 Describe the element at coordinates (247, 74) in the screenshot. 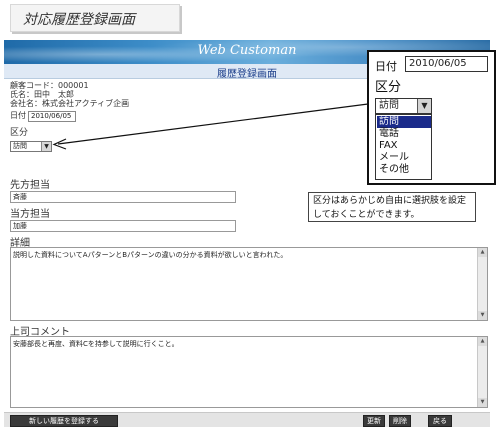

I see `screen-title: 履歴登録画面` at that location.